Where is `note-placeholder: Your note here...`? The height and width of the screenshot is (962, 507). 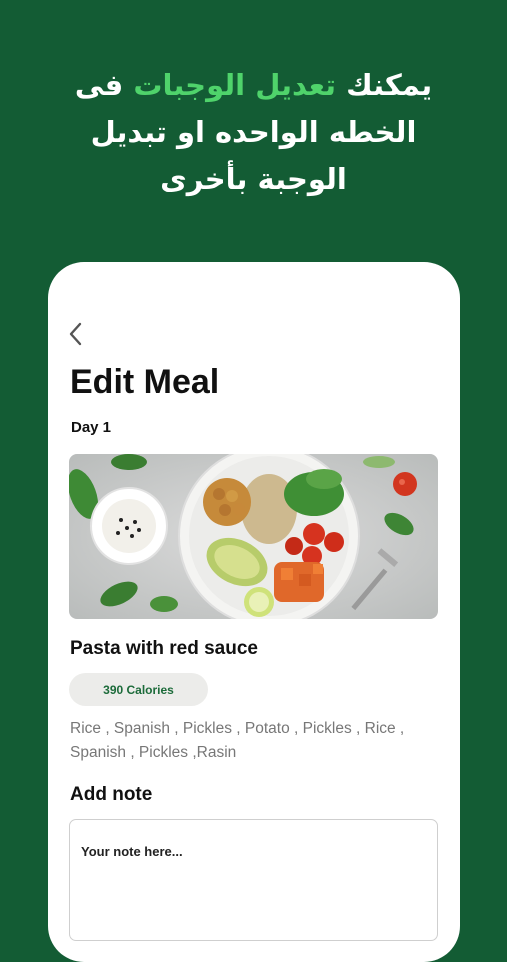 note-placeholder: Your note here... is located at coordinates (132, 851).